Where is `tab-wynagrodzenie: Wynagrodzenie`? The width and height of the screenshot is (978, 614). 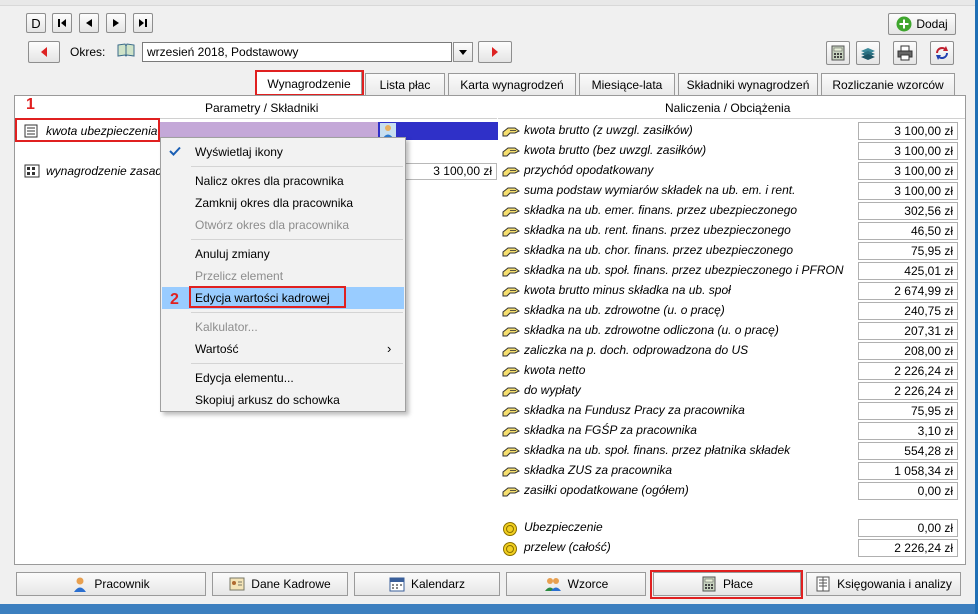
tab-wynagrodzenie: Wynagrodzenie is located at coordinates (309, 83).